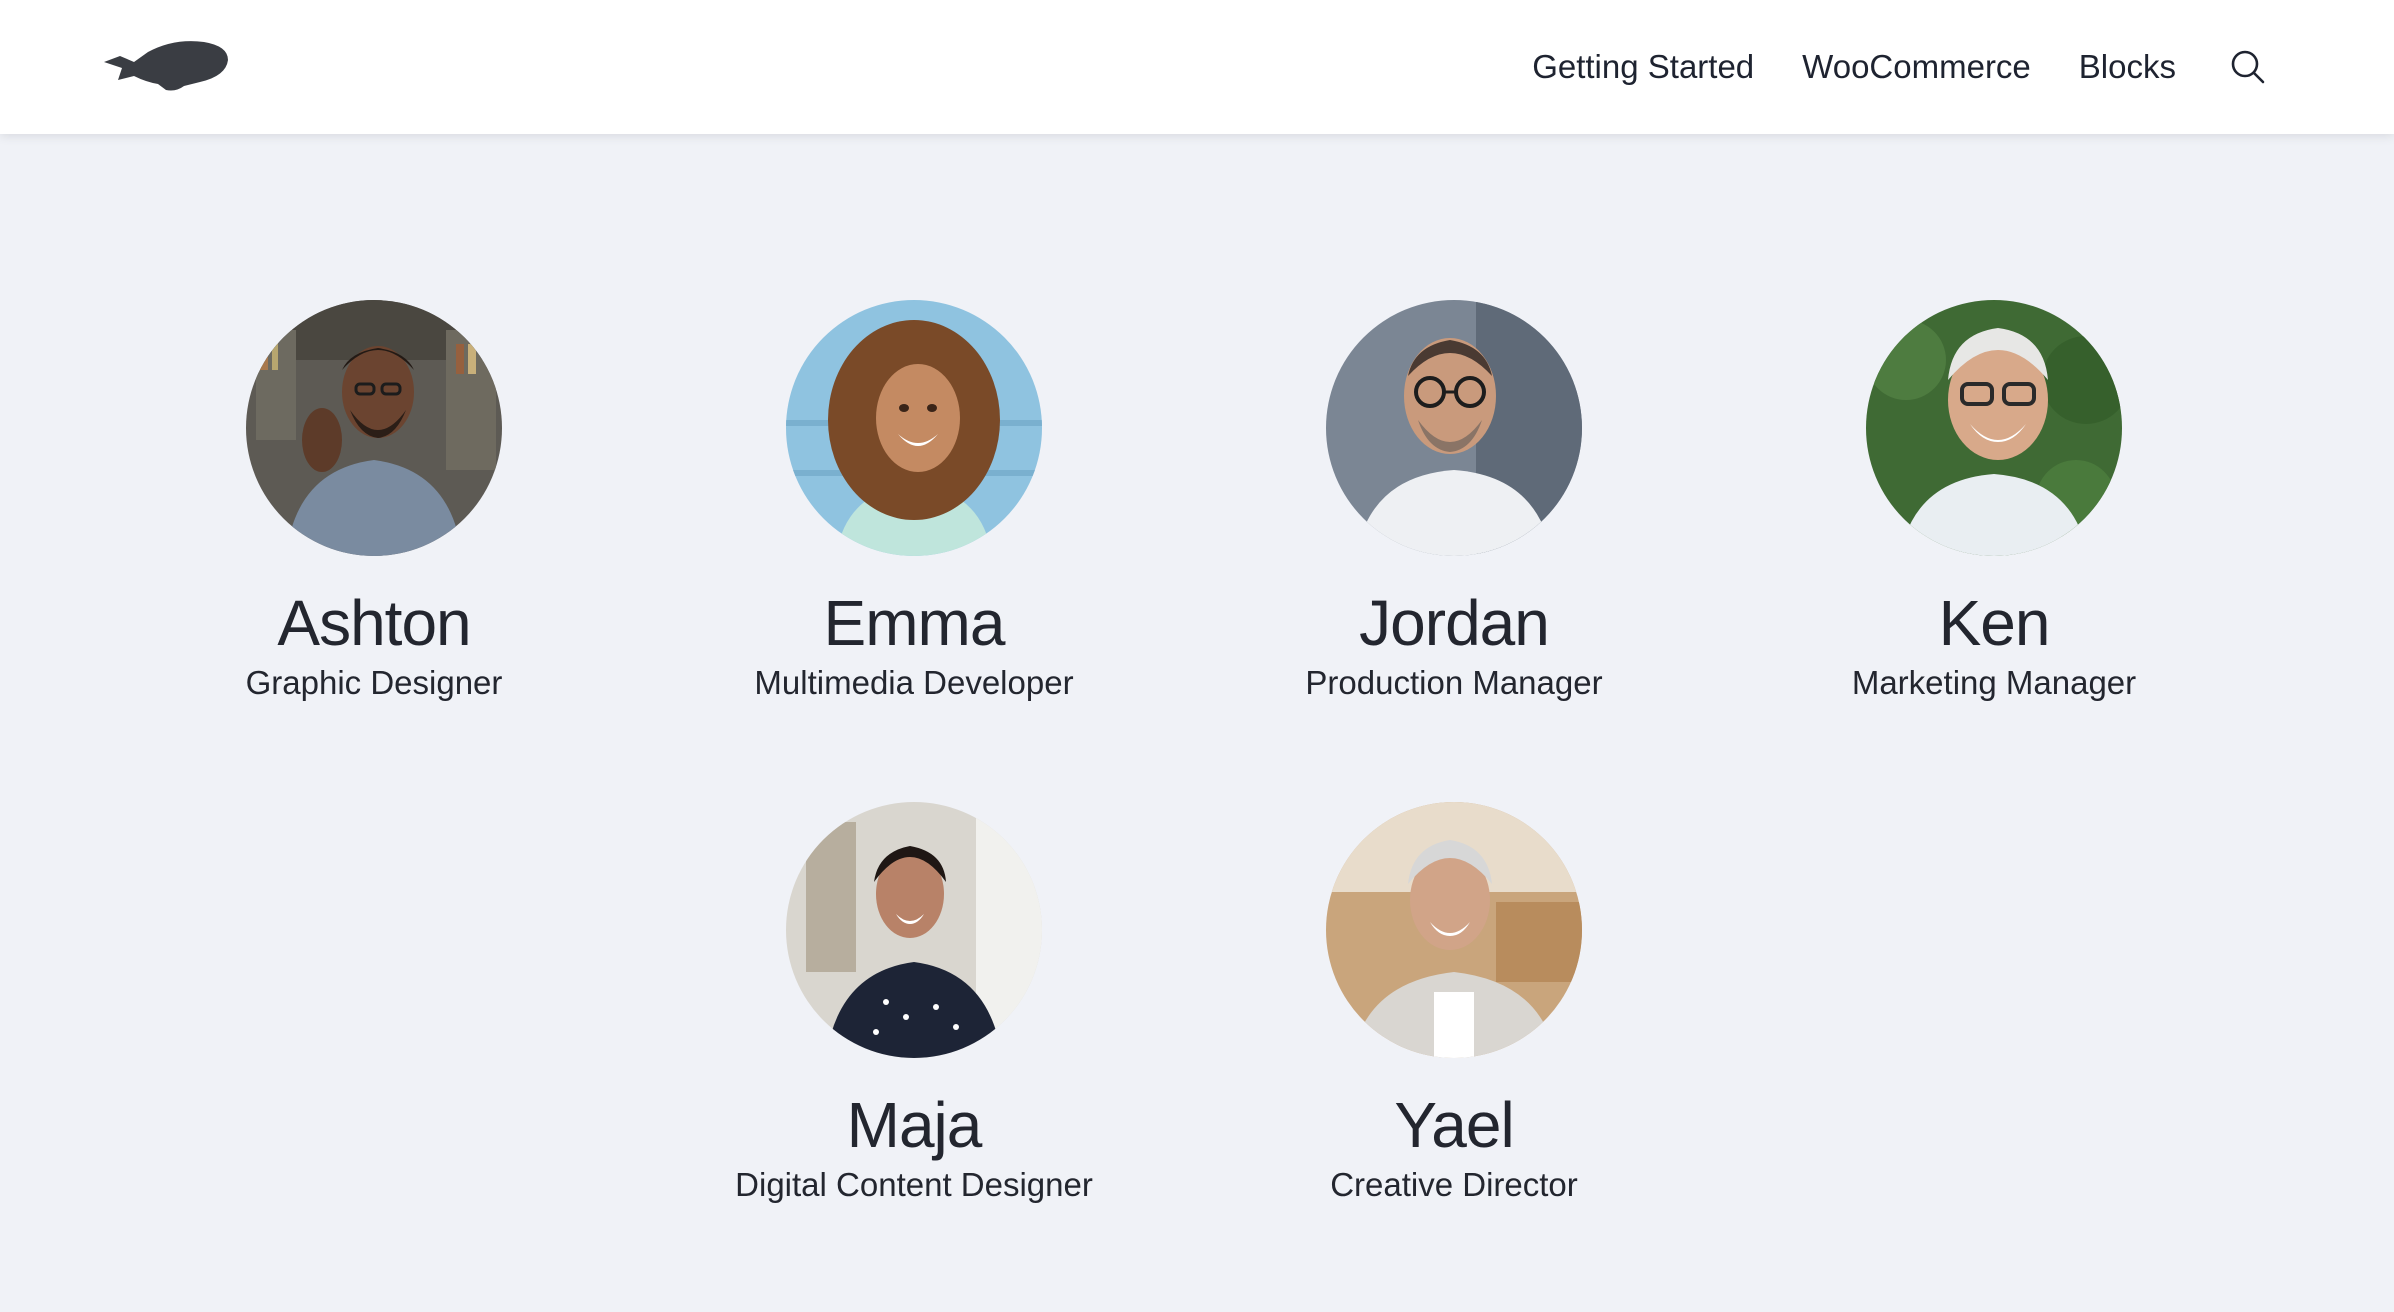 This screenshot has width=2394, height=1312. I want to click on nav-getting-started: Getting Started, so click(1643, 67).